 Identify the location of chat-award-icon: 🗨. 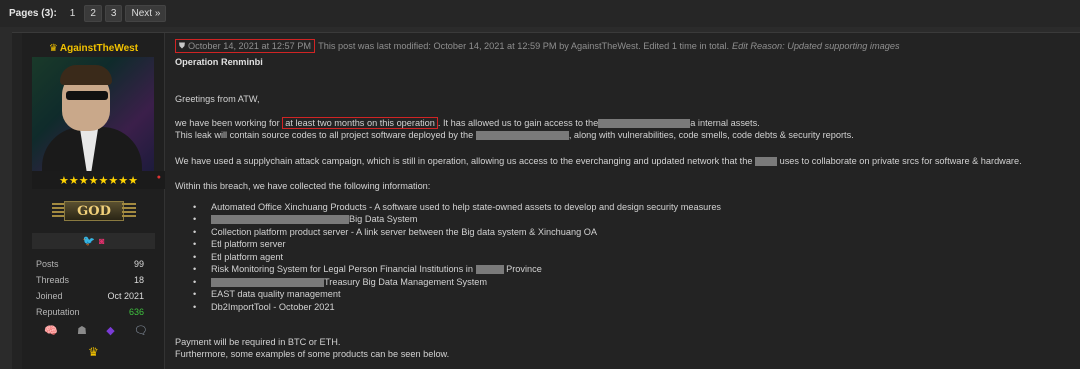
(141, 330).